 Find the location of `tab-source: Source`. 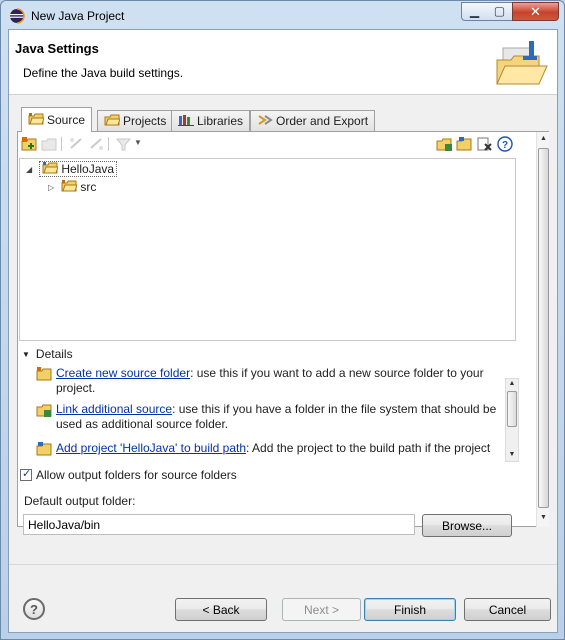

tab-source: Source is located at coordinates (57, 119).